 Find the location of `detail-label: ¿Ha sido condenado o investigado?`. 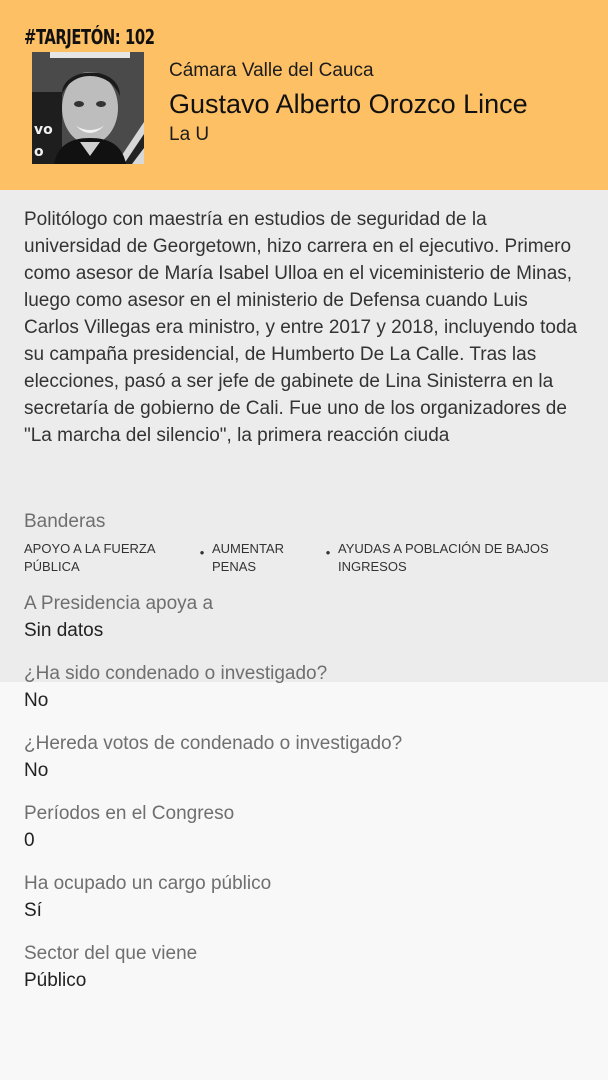

detail-label: ¿Ha sido condenado o investigado? is located at coordinates (176, 673).